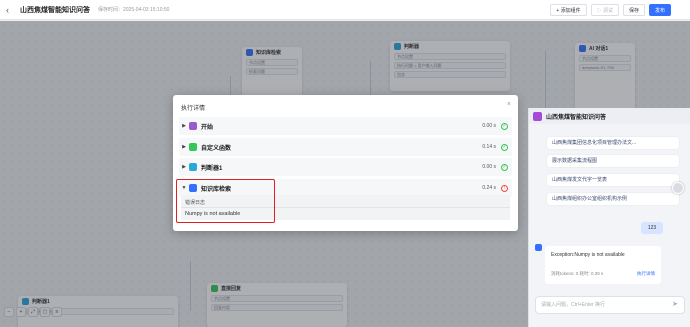 The width and height of the screenshot is (690, 327). Describe the element at coordinates (225, 201) in the screenshot. I see `annotation-highlight-box` at that location.